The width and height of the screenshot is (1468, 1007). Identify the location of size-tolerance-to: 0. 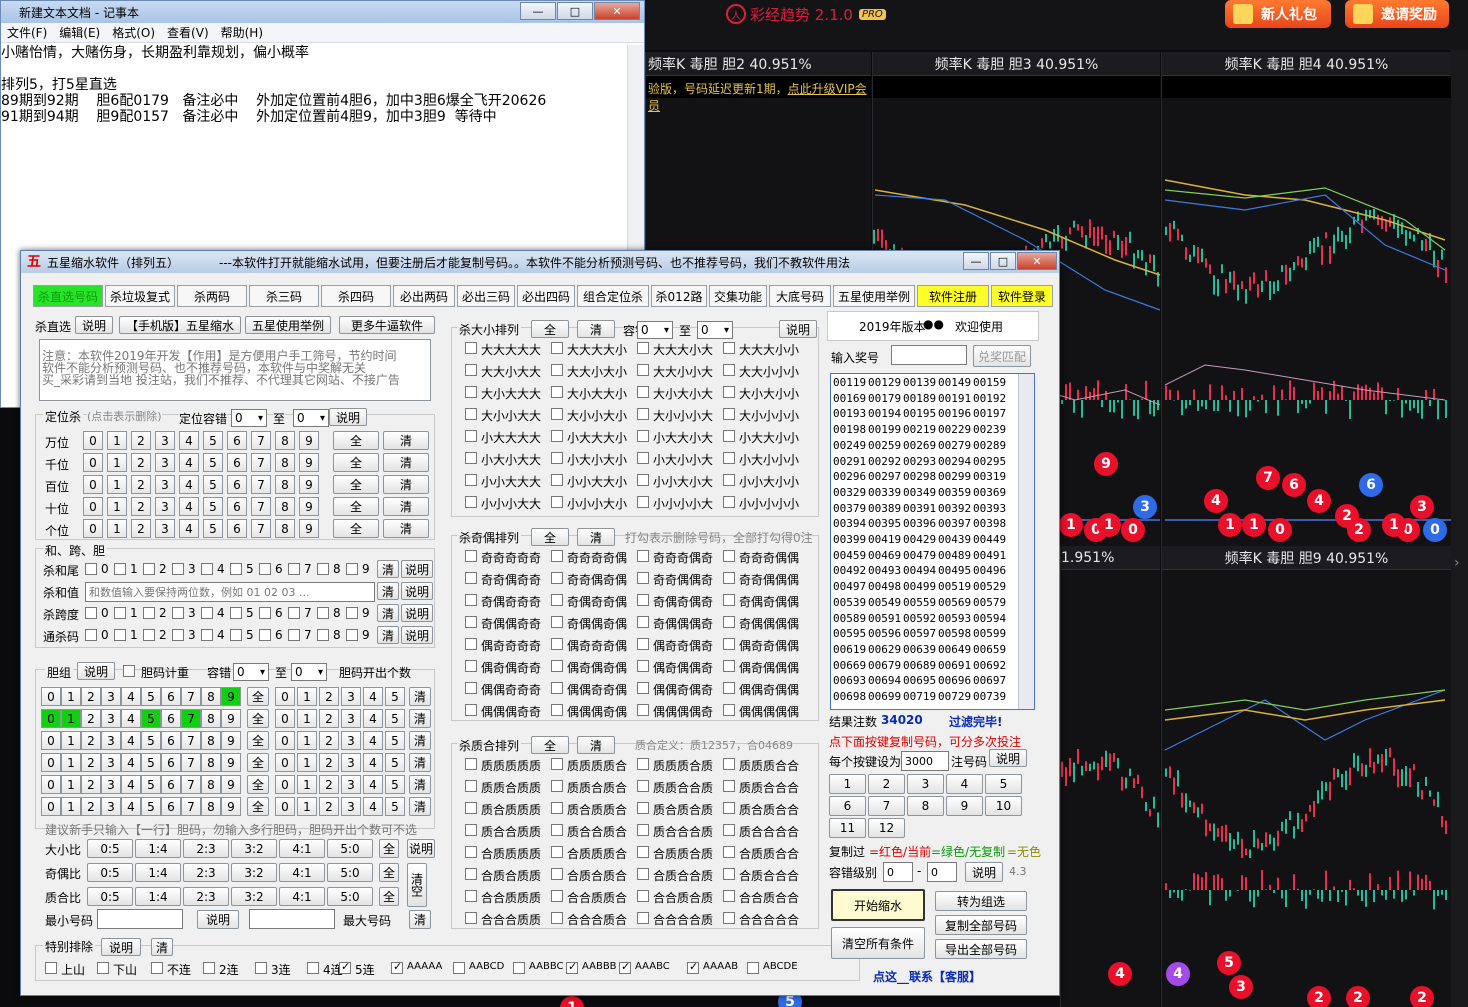
(715, 330).